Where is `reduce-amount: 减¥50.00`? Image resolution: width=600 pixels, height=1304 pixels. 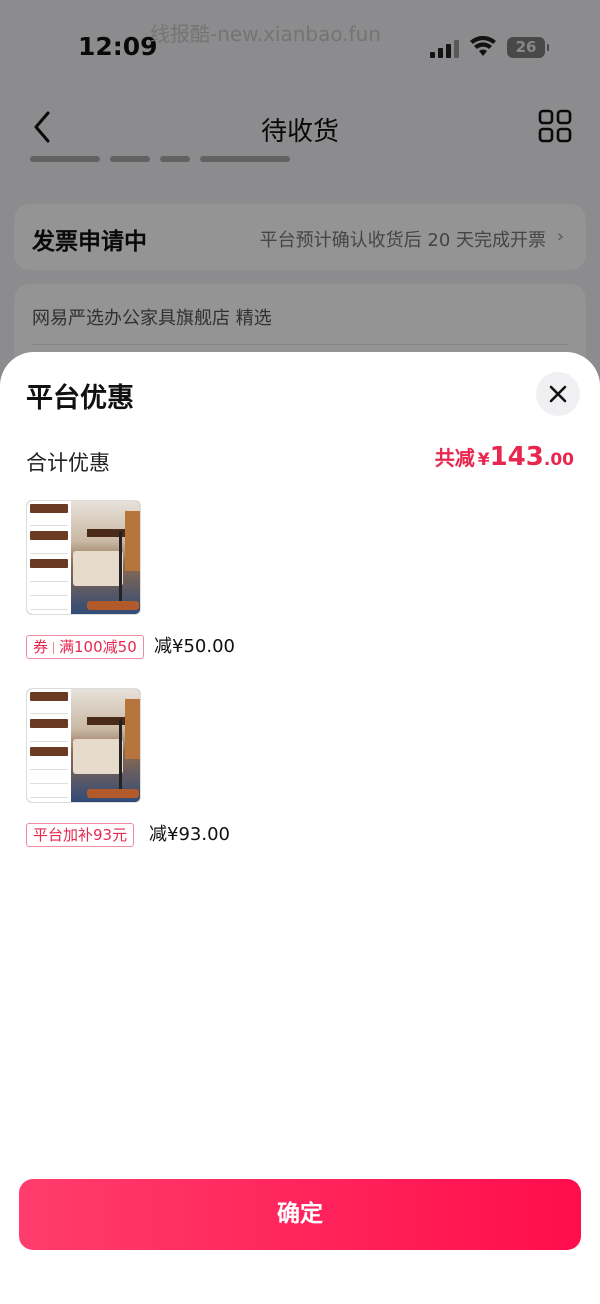 reduce-amount: 减¥50.00 is located at coordinates (194, 646).